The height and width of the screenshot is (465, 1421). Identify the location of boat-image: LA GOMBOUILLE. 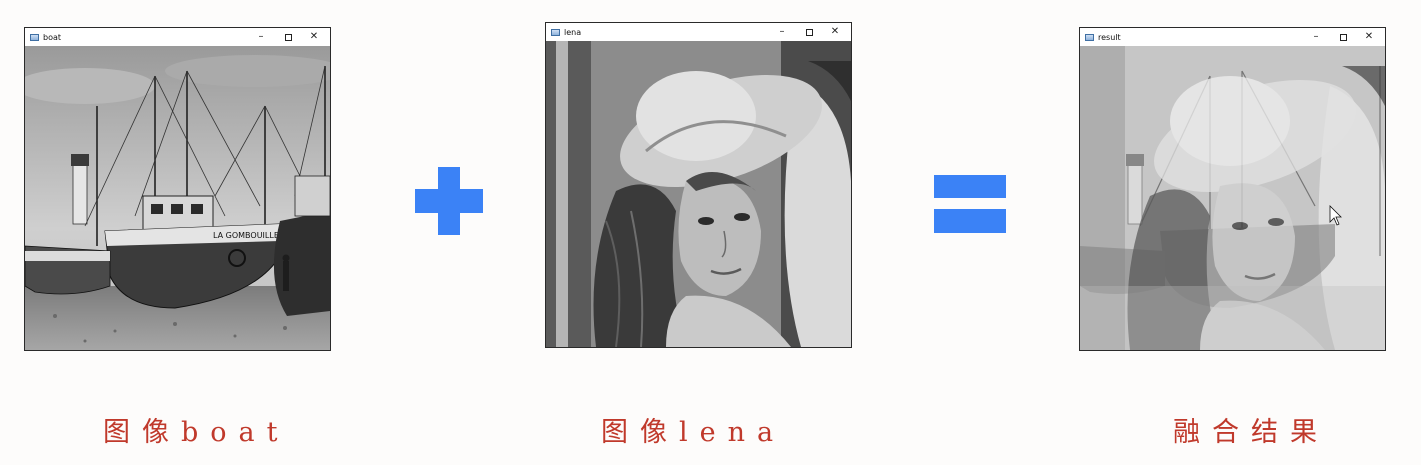
(177, 198).